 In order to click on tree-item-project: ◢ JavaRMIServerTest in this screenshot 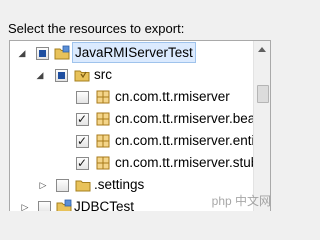, I will do `click(131, 53)`.